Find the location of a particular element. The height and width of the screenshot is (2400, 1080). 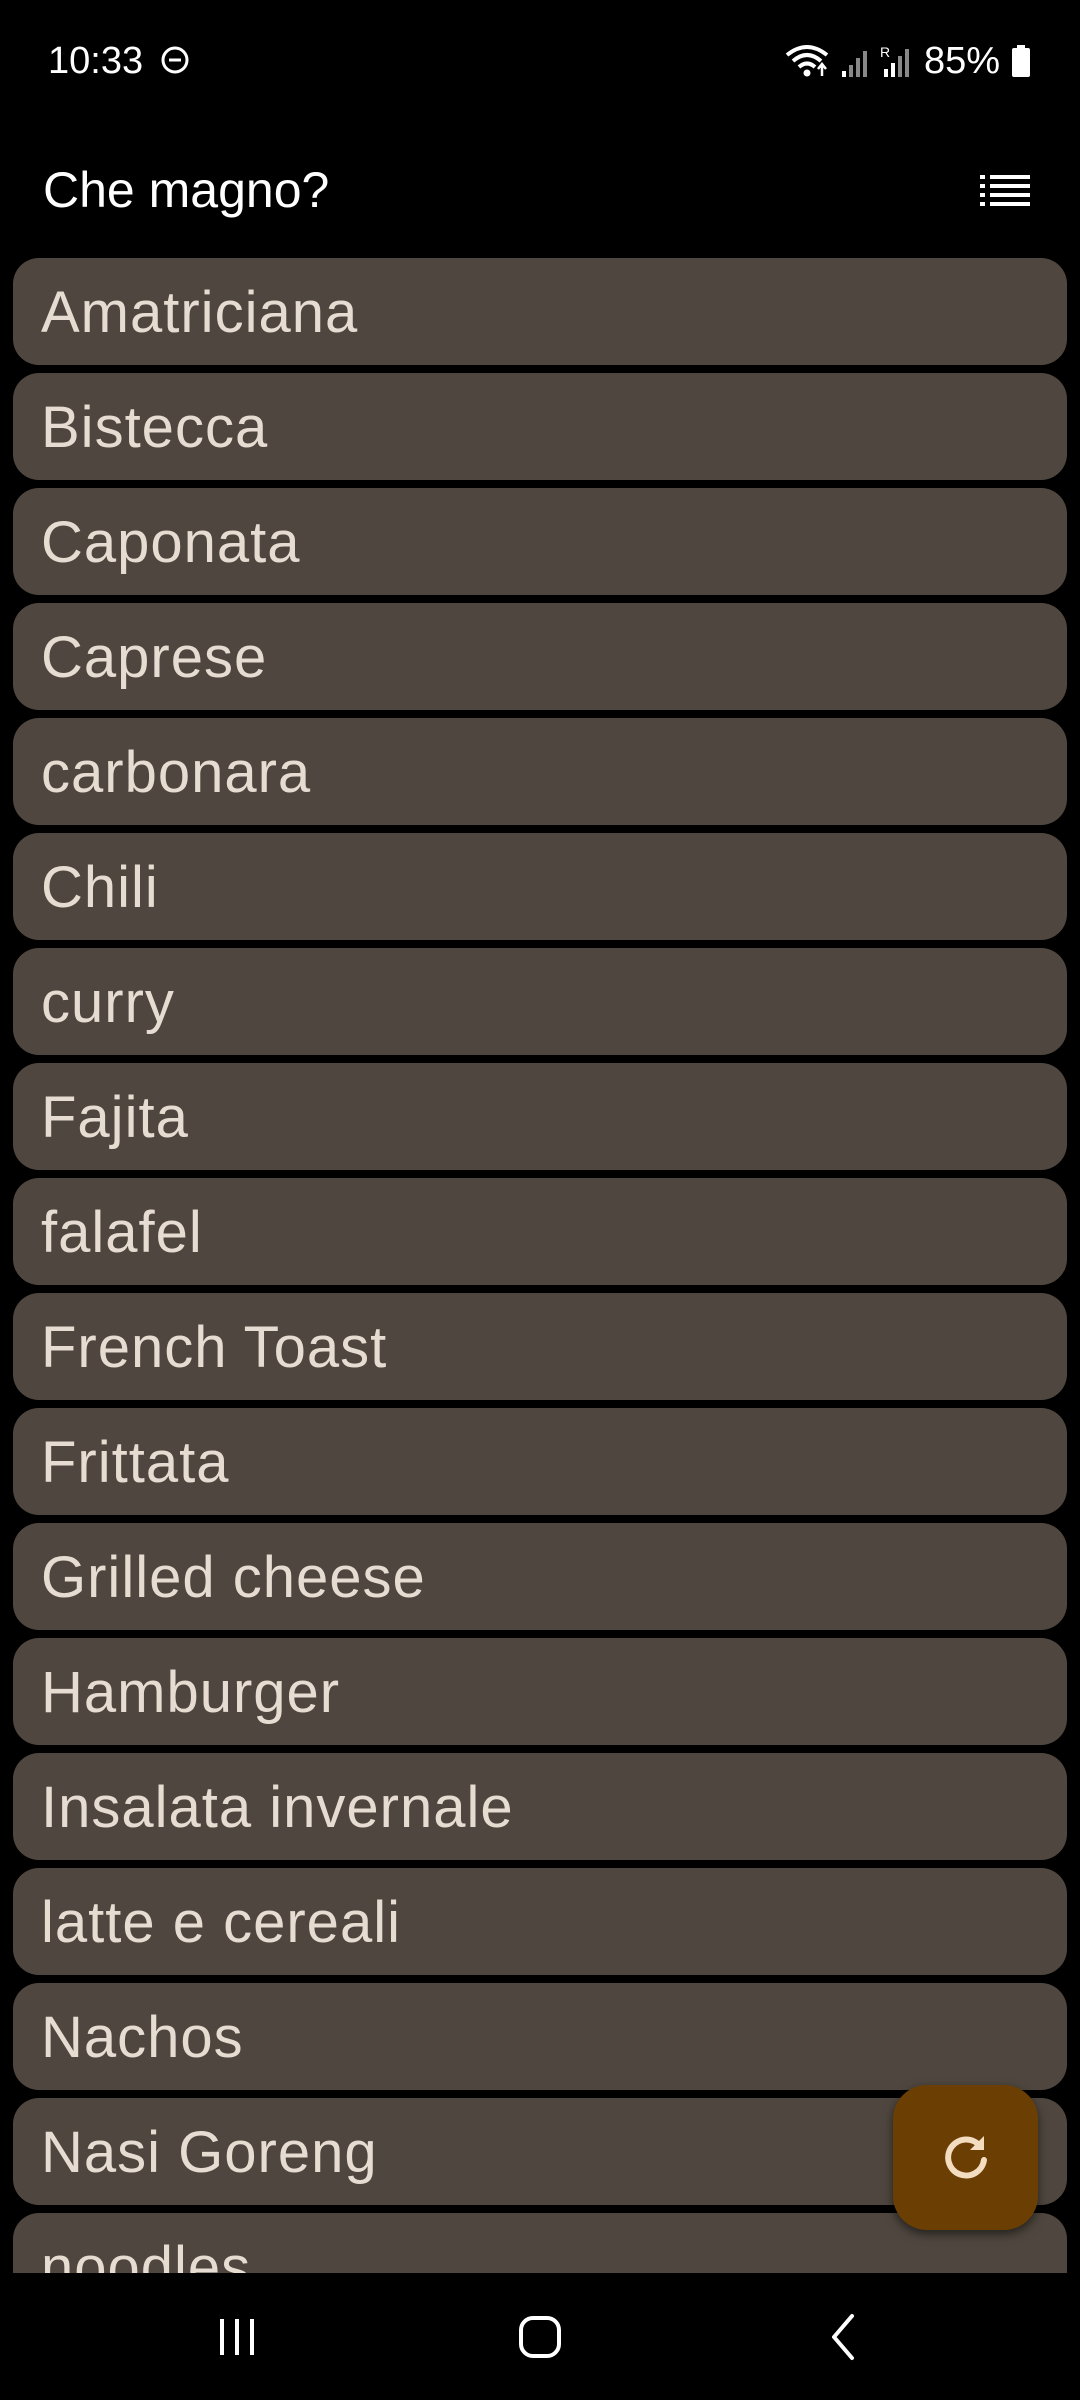

list-item: Hamburger is located at coordinates (540, 1691).